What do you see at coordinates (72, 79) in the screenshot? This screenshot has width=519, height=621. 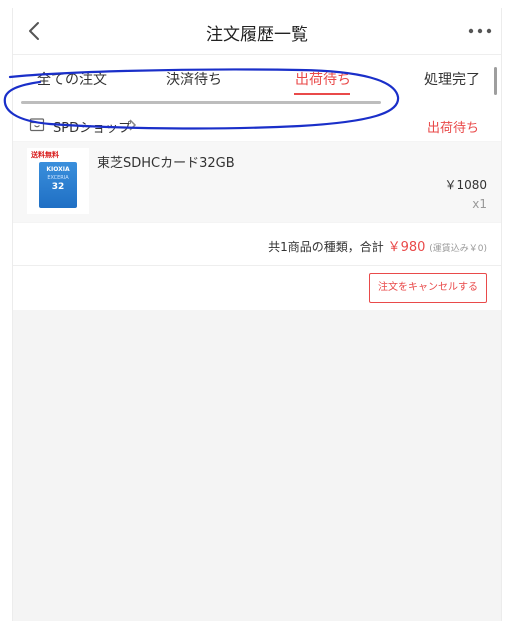 I see `tab-all-orders: 全ての注文` at bounding box center [72, 79].